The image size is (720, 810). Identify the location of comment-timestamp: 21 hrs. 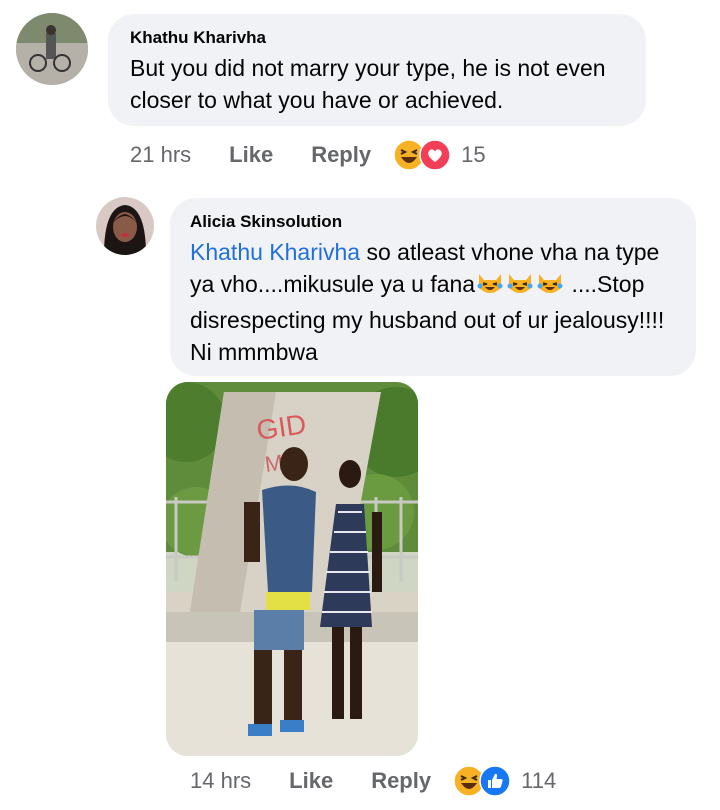
(160, 155).